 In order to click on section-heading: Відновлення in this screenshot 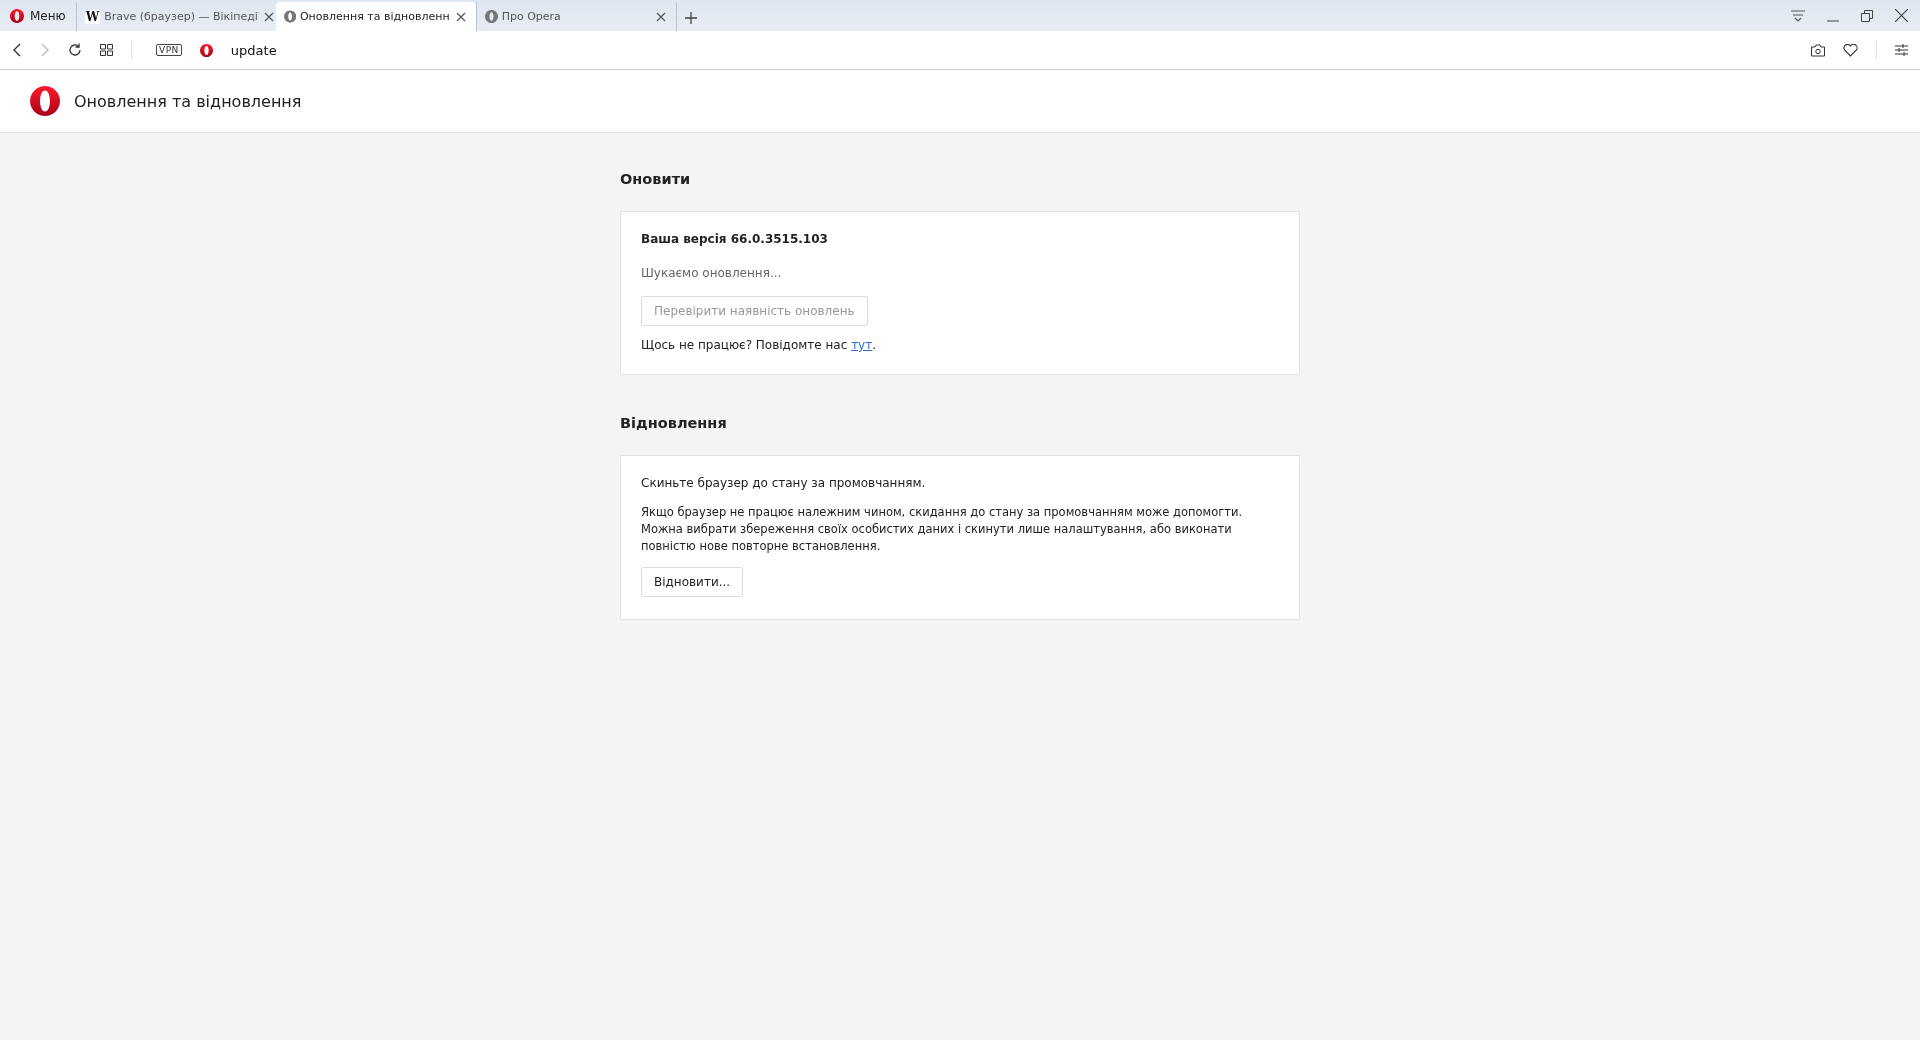, I will do `click(673, 423)`.